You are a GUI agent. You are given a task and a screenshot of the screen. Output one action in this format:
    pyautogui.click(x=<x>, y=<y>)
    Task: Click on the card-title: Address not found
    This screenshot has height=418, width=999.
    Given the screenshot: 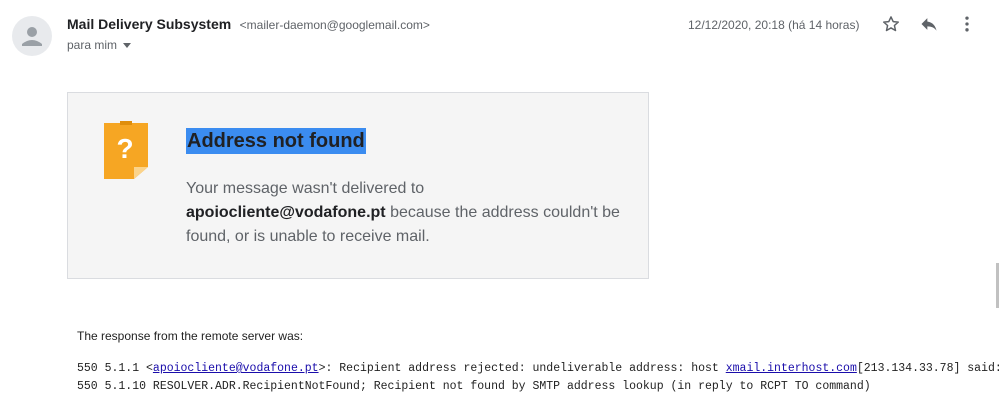 What is the action you would take?
    pyautogui.click(x=276, y=141)
    